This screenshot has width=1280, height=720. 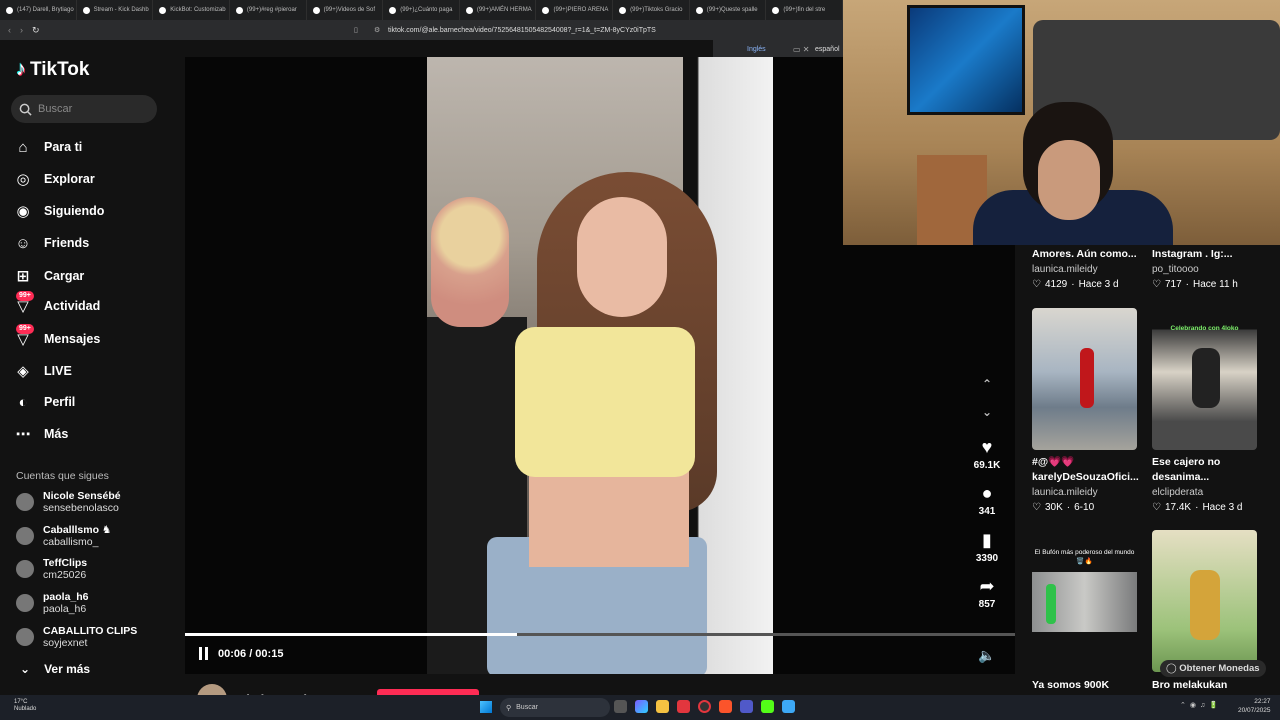 What do you see at coordinates (486, 707) in the screenshot?
I see `windows-start-icon` at bounding box center [486, 707].